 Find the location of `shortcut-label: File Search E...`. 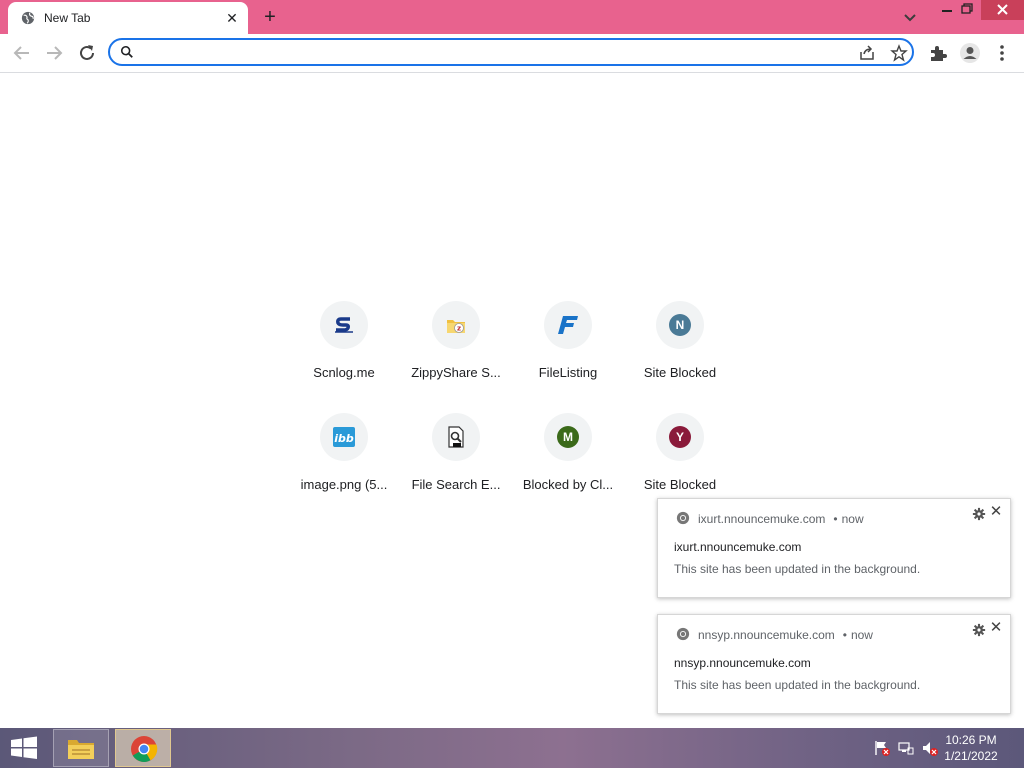

shortcut-label: File Search E... is located at coordinates (456, 484).